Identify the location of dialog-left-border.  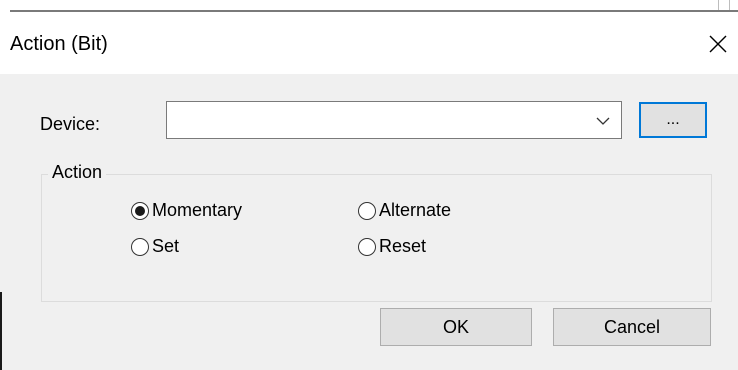
(1, 331).